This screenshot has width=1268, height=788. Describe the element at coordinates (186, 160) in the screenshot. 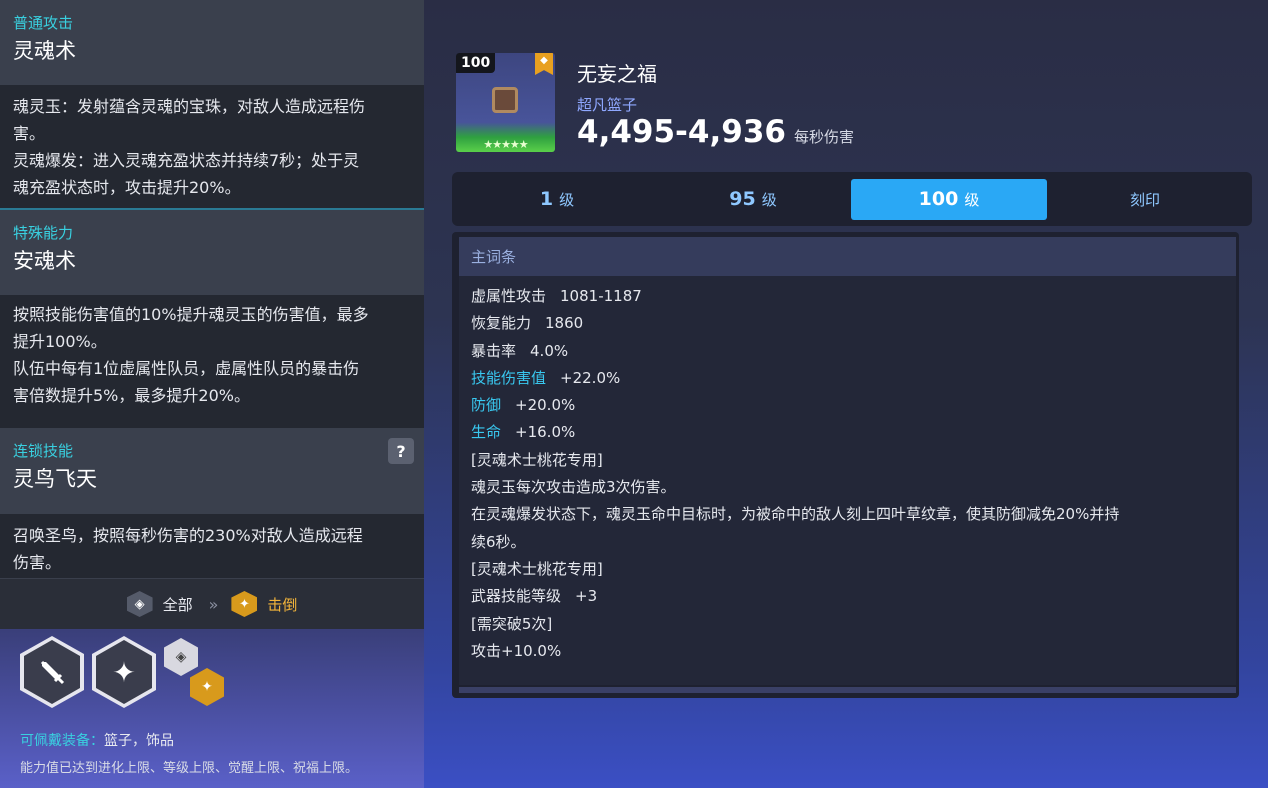

I see `desc-line: 灵魂爆发：进入灵魂充盈状态并持续7秒；处于灵` at that location.